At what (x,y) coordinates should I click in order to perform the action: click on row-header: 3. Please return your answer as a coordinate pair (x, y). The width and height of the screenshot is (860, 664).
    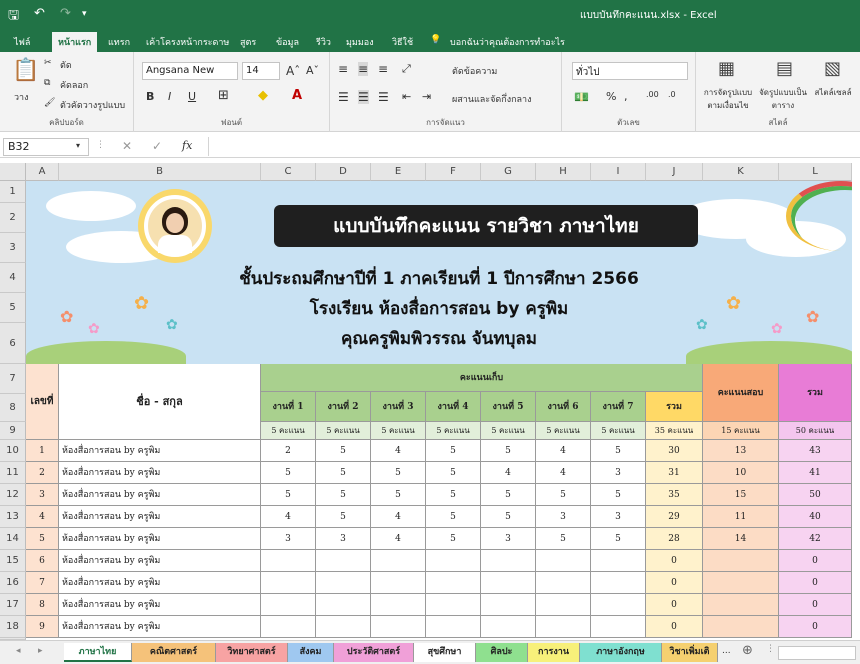
    Looking at the image, I should click on (13, 248).